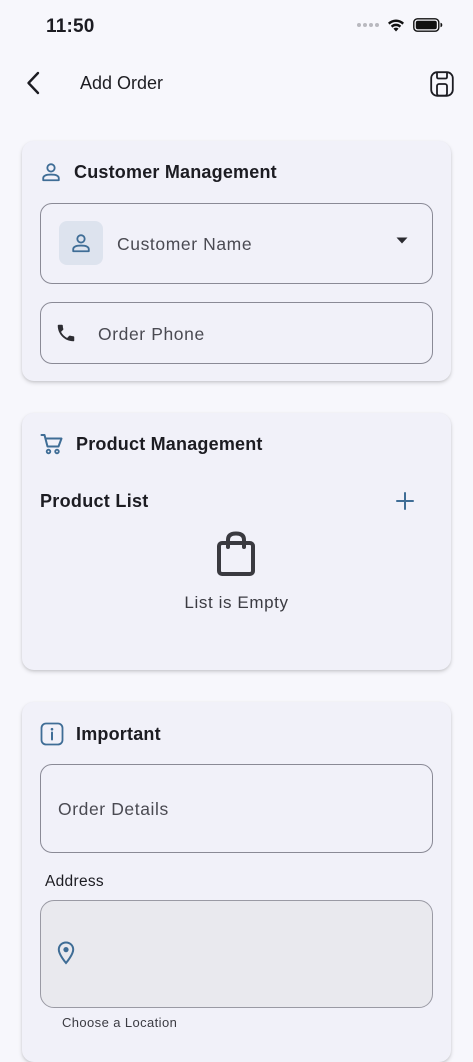 Image resolution: width=473 pixels, height=1062 pixels. I want to click on save-button, so click(442, 84).